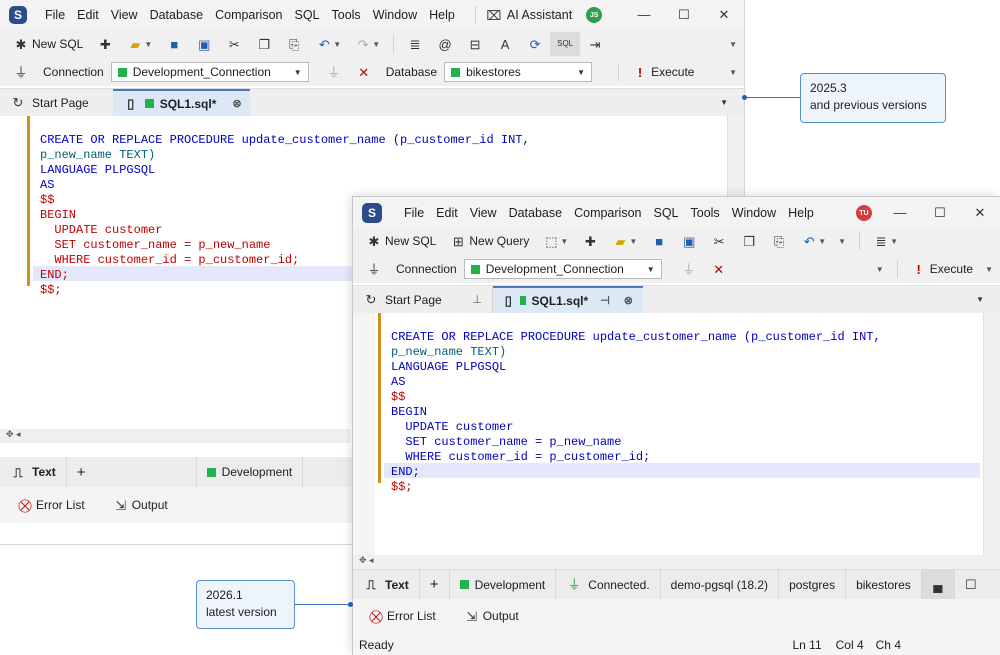  What do you see at coordinates (843, 241) in the screenshot?
I see `redo-dropdown: ▼` at bounding box center [843, 241].